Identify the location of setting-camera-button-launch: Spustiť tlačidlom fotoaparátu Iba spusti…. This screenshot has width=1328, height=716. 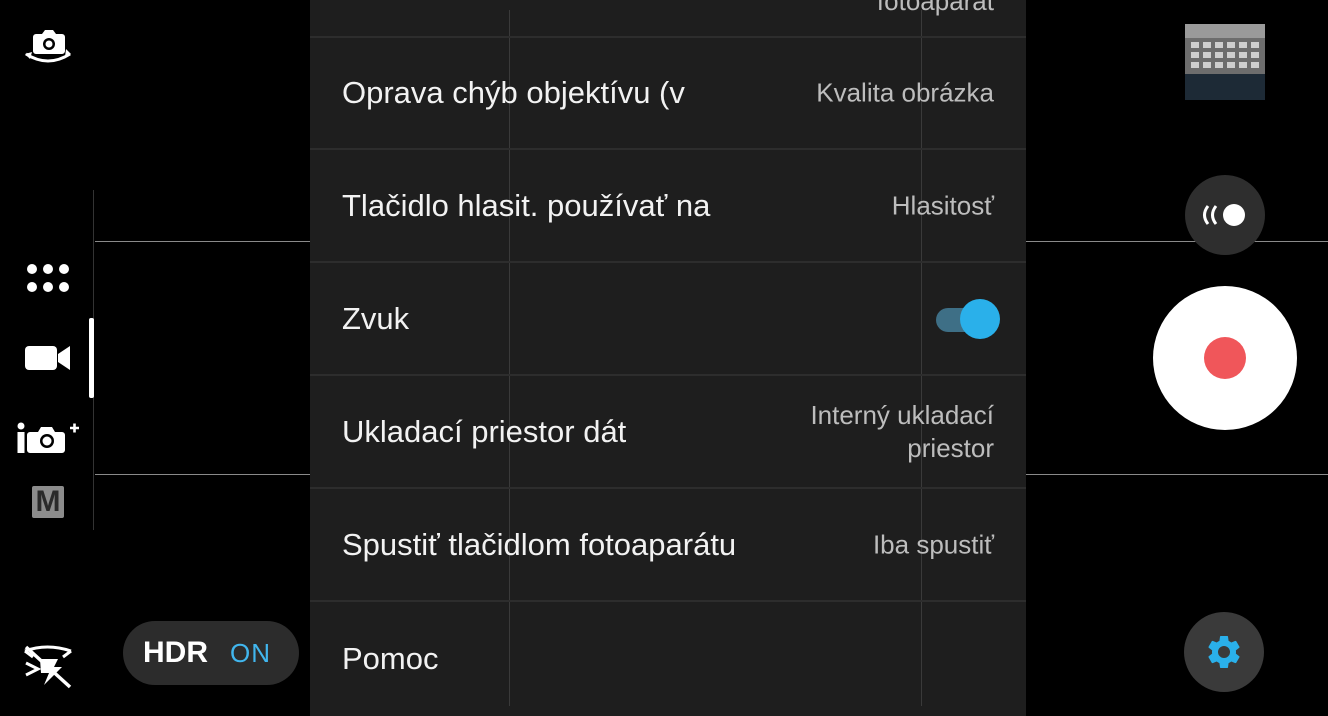
(668, 546).